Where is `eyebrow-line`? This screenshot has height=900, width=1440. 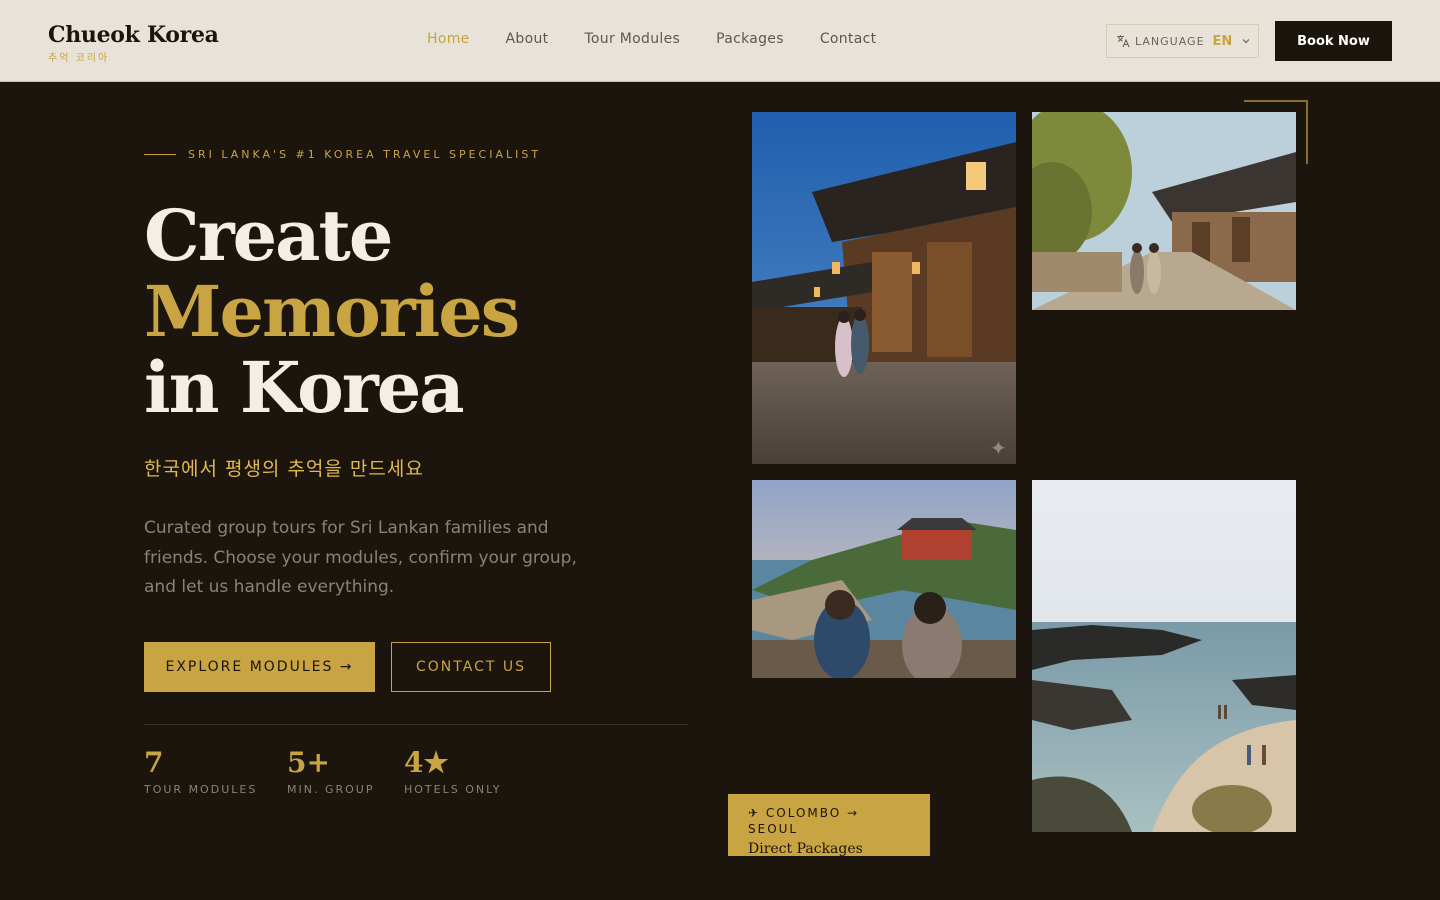 eyebrow-line is located at coordinates (160, 154).